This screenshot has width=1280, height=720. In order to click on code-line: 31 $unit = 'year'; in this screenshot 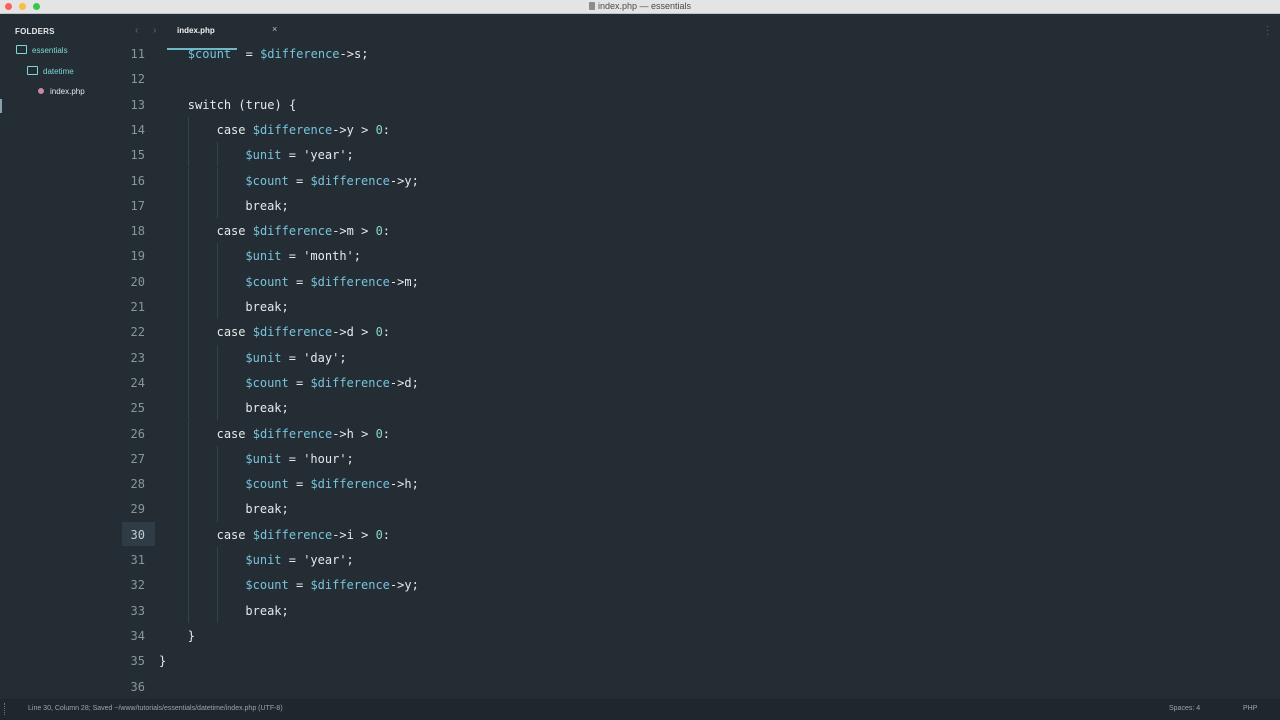, I will do `click(701, 560)`.